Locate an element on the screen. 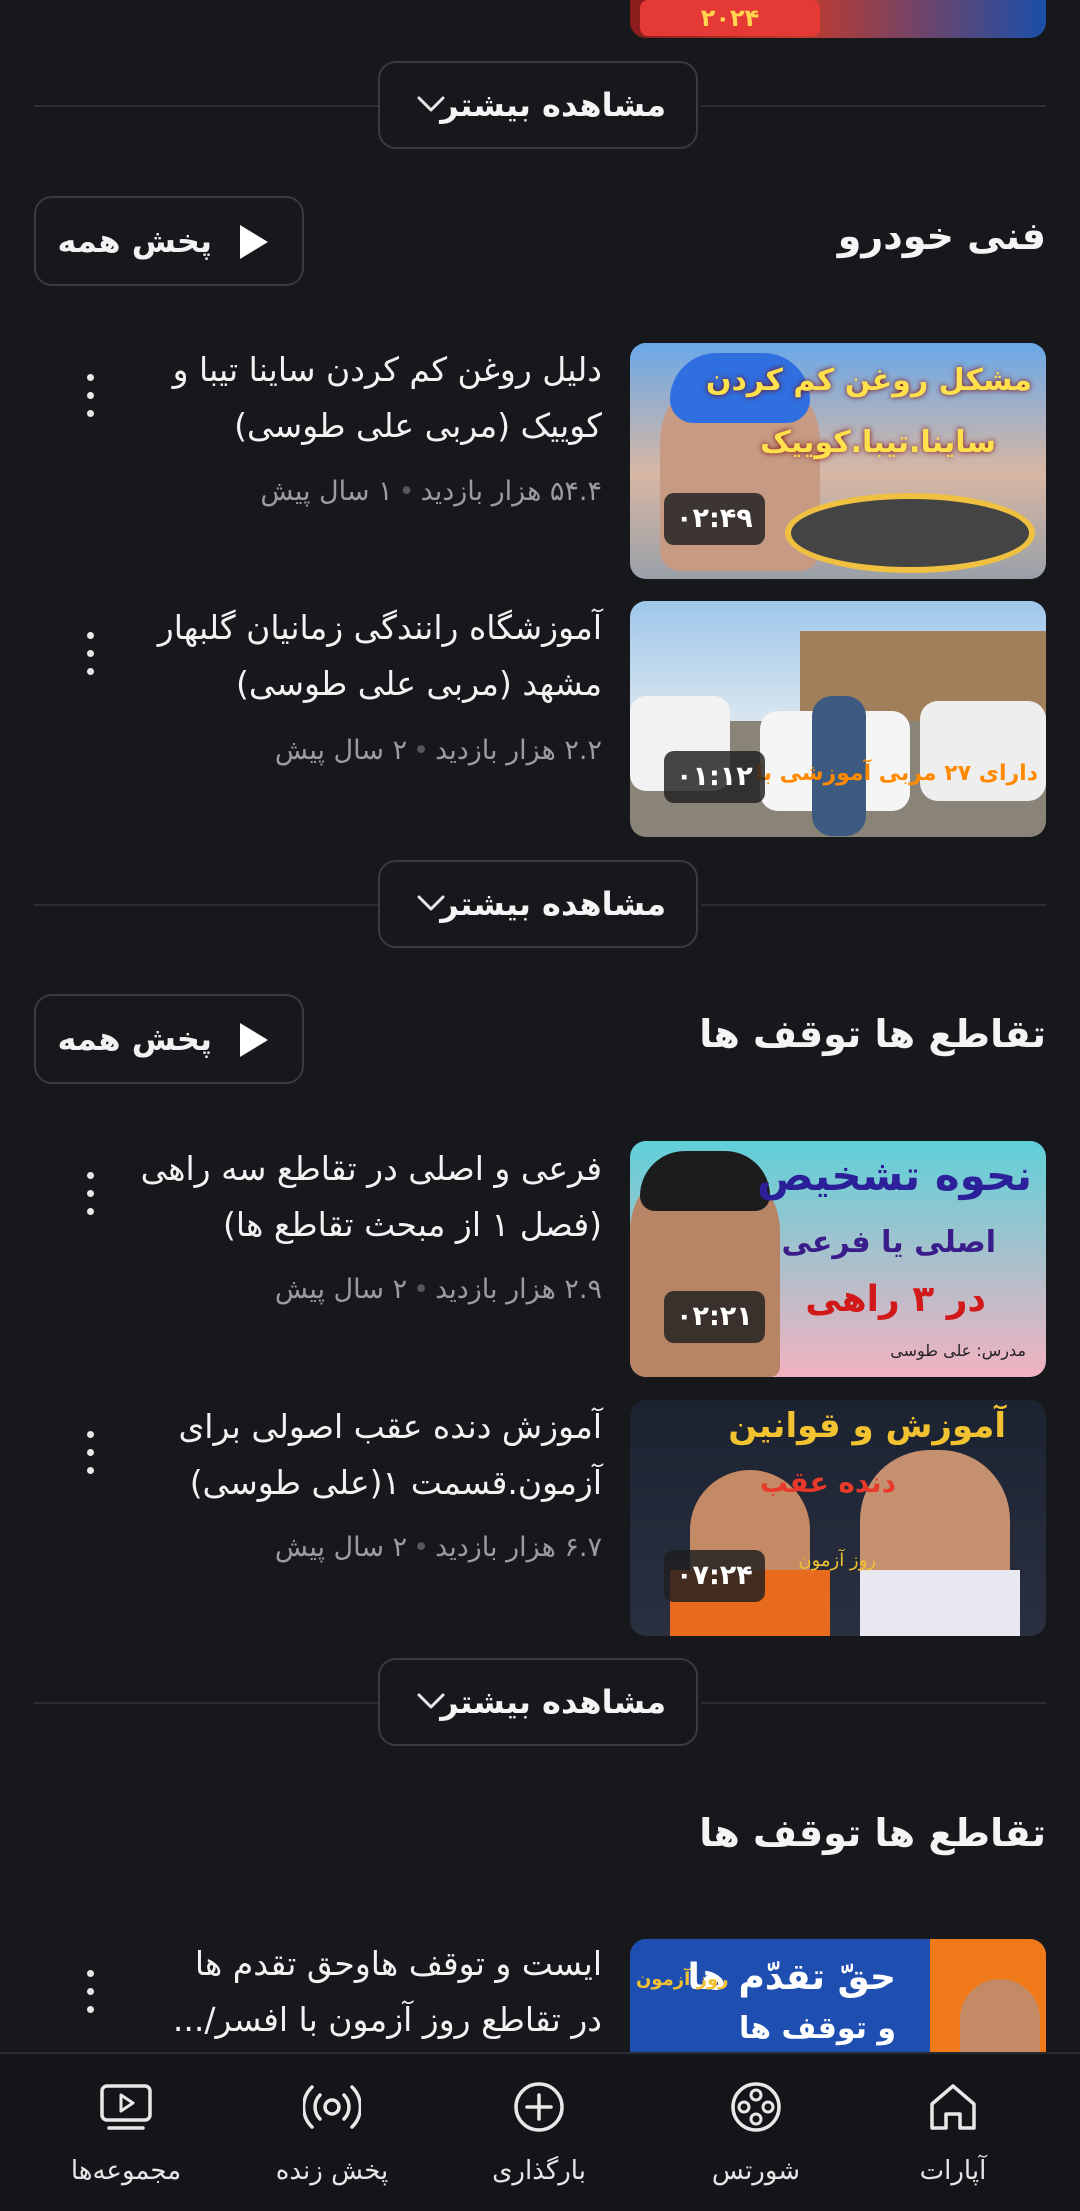  upload-age: ۱ سال پیش is located at coordinates (326, 491).